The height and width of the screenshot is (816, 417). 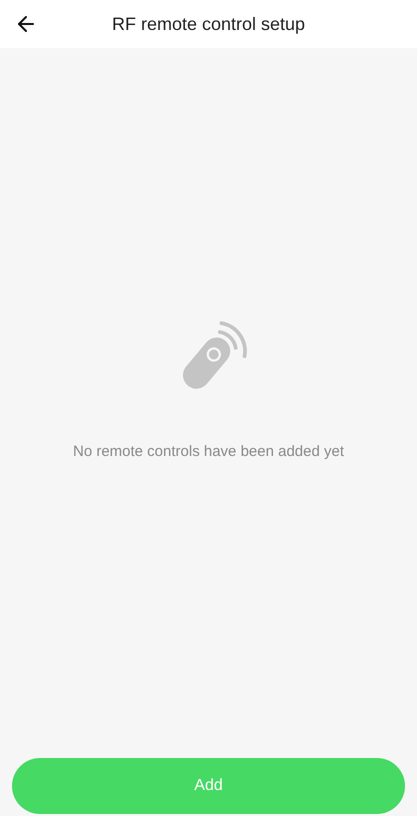 What do you see at coordinates (208, 786) in the screenshot?
I see `add-button: Add` at bounding box center [208, 786].